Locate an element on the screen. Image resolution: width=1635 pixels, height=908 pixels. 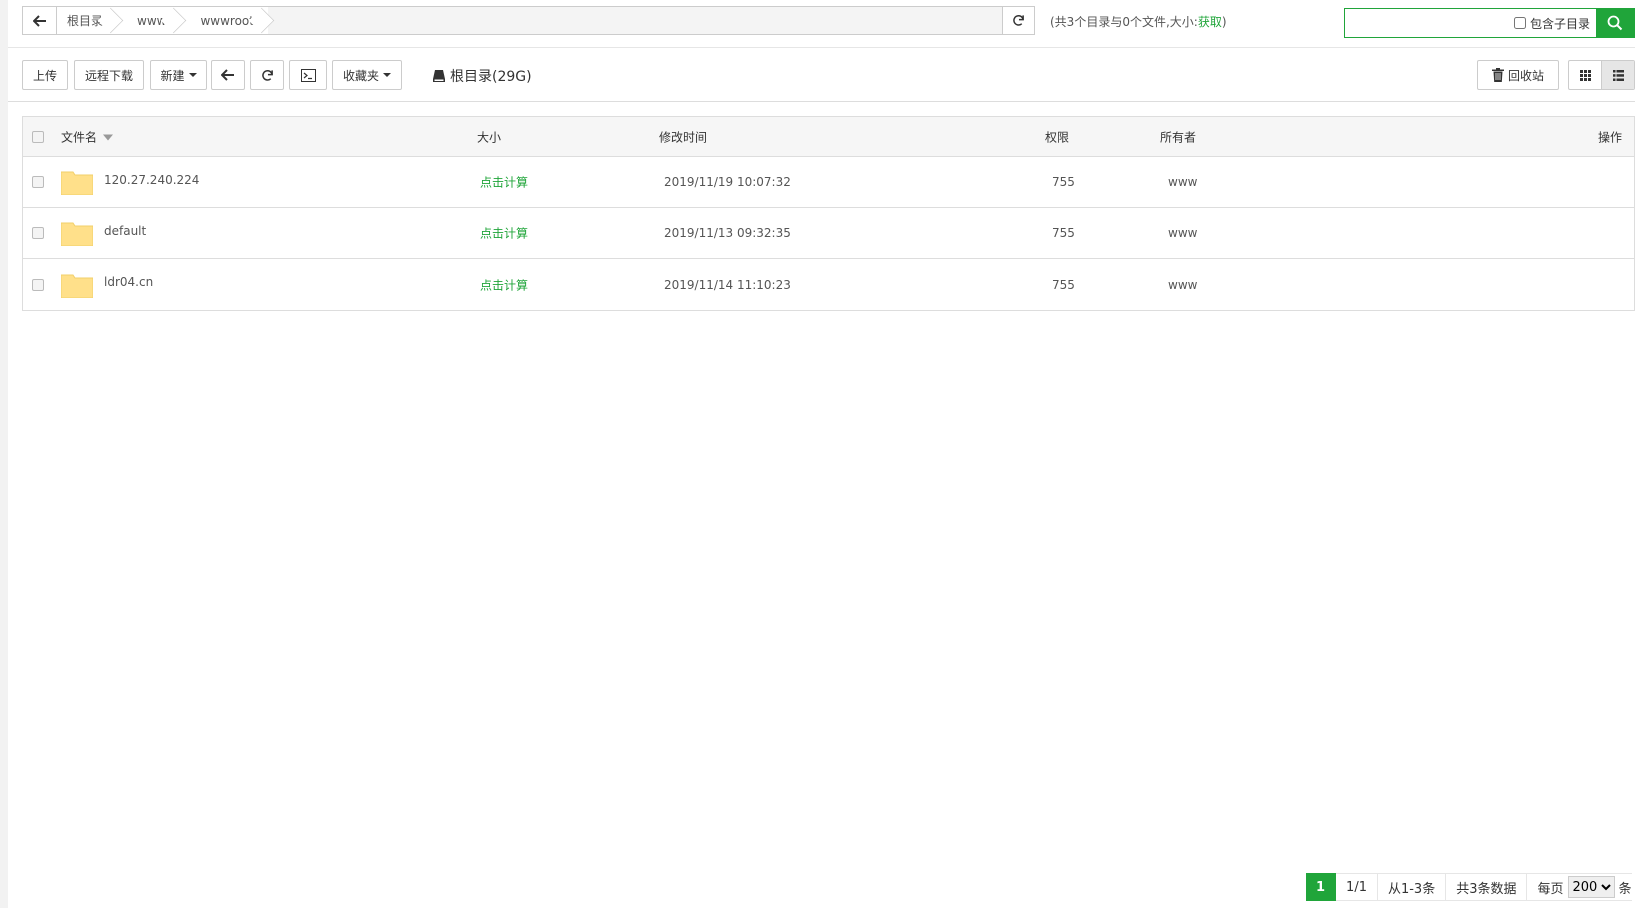
search-input is located at coordinates (1429, 23).